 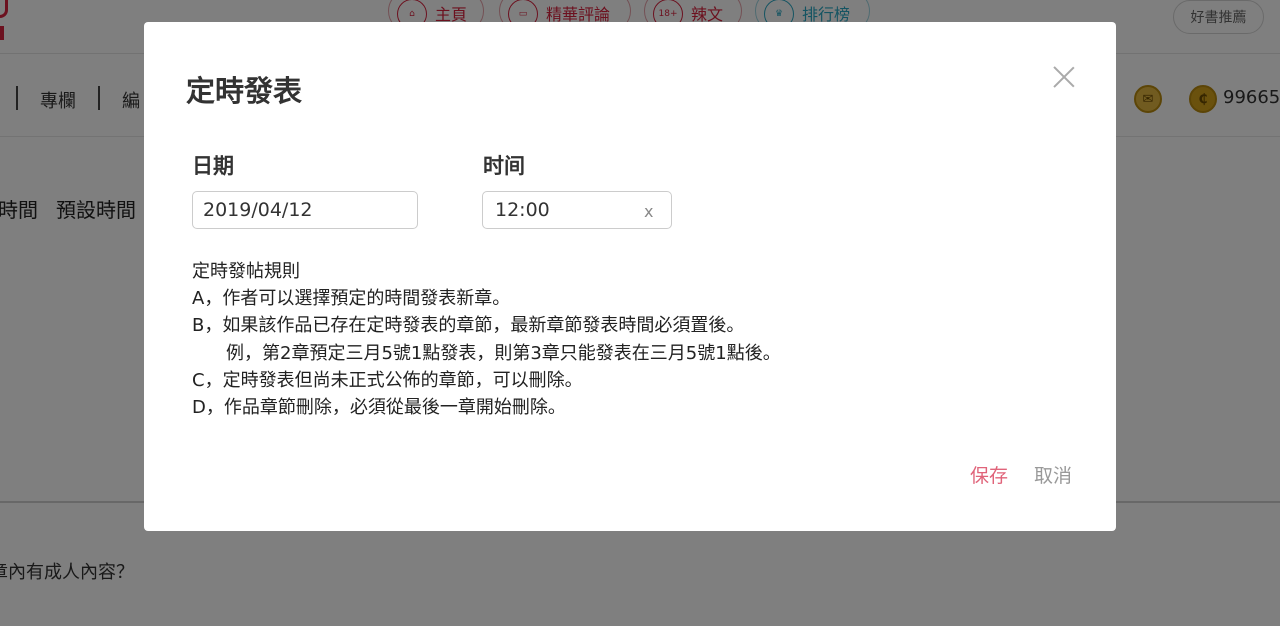 What do you see at coordinates (1053, 474) in the screenshot?
I see `cancel-button: 取消` at bounding box center [1053, 474].